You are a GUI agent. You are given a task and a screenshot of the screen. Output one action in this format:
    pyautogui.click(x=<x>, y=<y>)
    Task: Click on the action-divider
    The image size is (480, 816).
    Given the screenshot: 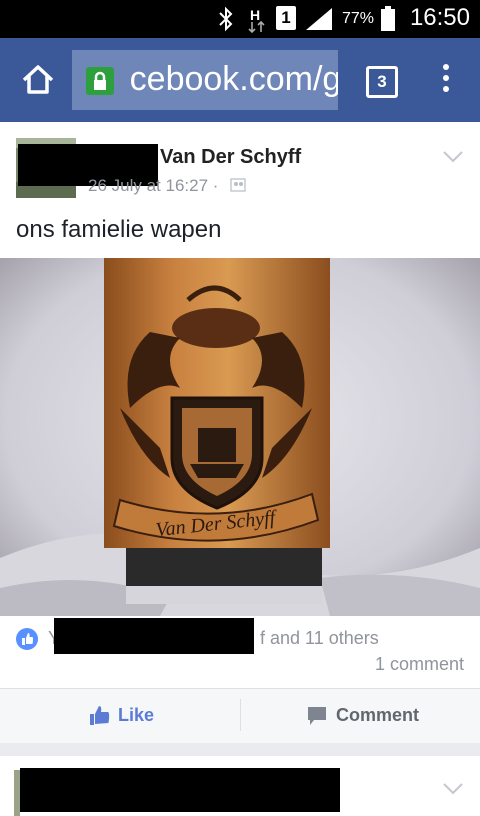 What is the action you would take?
    pyautogui.click(x=240, y=715)
    